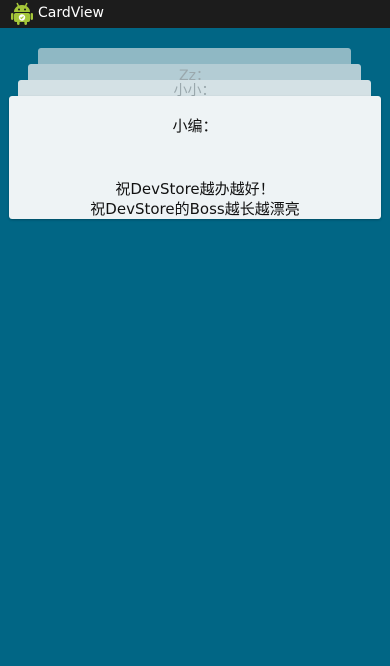 The width and height of the screenshot is (390, 666). What do you see at coordinates (195, 209) in the screenshot?
I see `card-message-line: 祝DevStore的Boss越长越漂亮` at bounding box center [195, 209].